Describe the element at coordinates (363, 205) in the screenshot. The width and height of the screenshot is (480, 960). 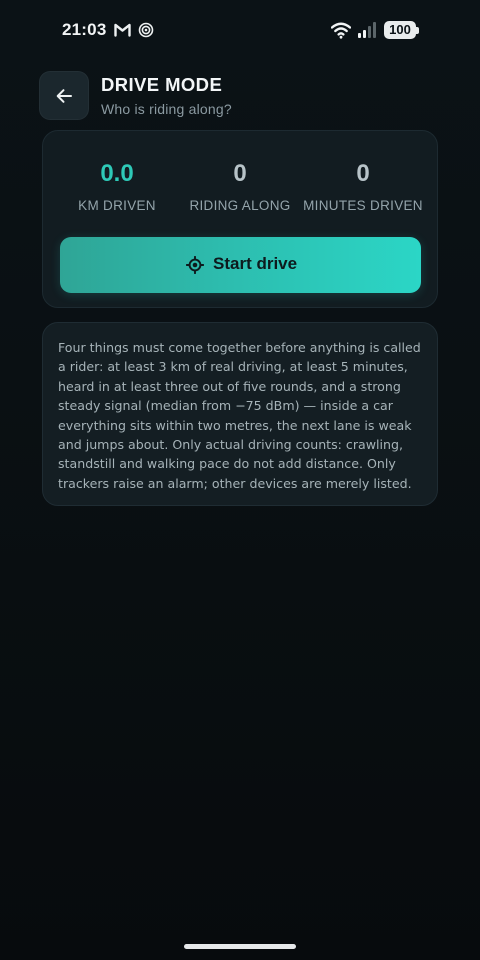
I see `stat-minutes-driven-label: MINUTES DRIVEN` at that location.